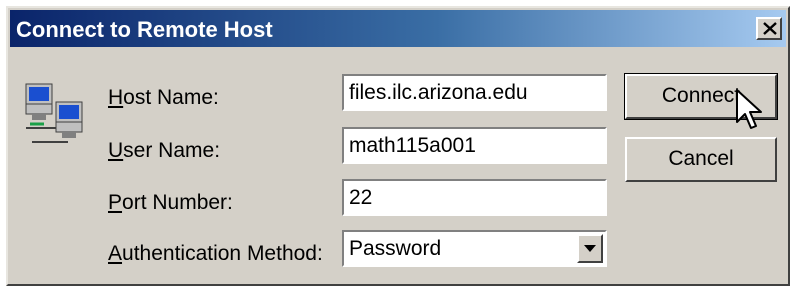 The width and height of the screenshot is (794, 292). What do you see at coordinates (438, 92) in the screenshot?
I see `host-name-value: files.ilc.arizona.edu` at bounding box center [438, 92].